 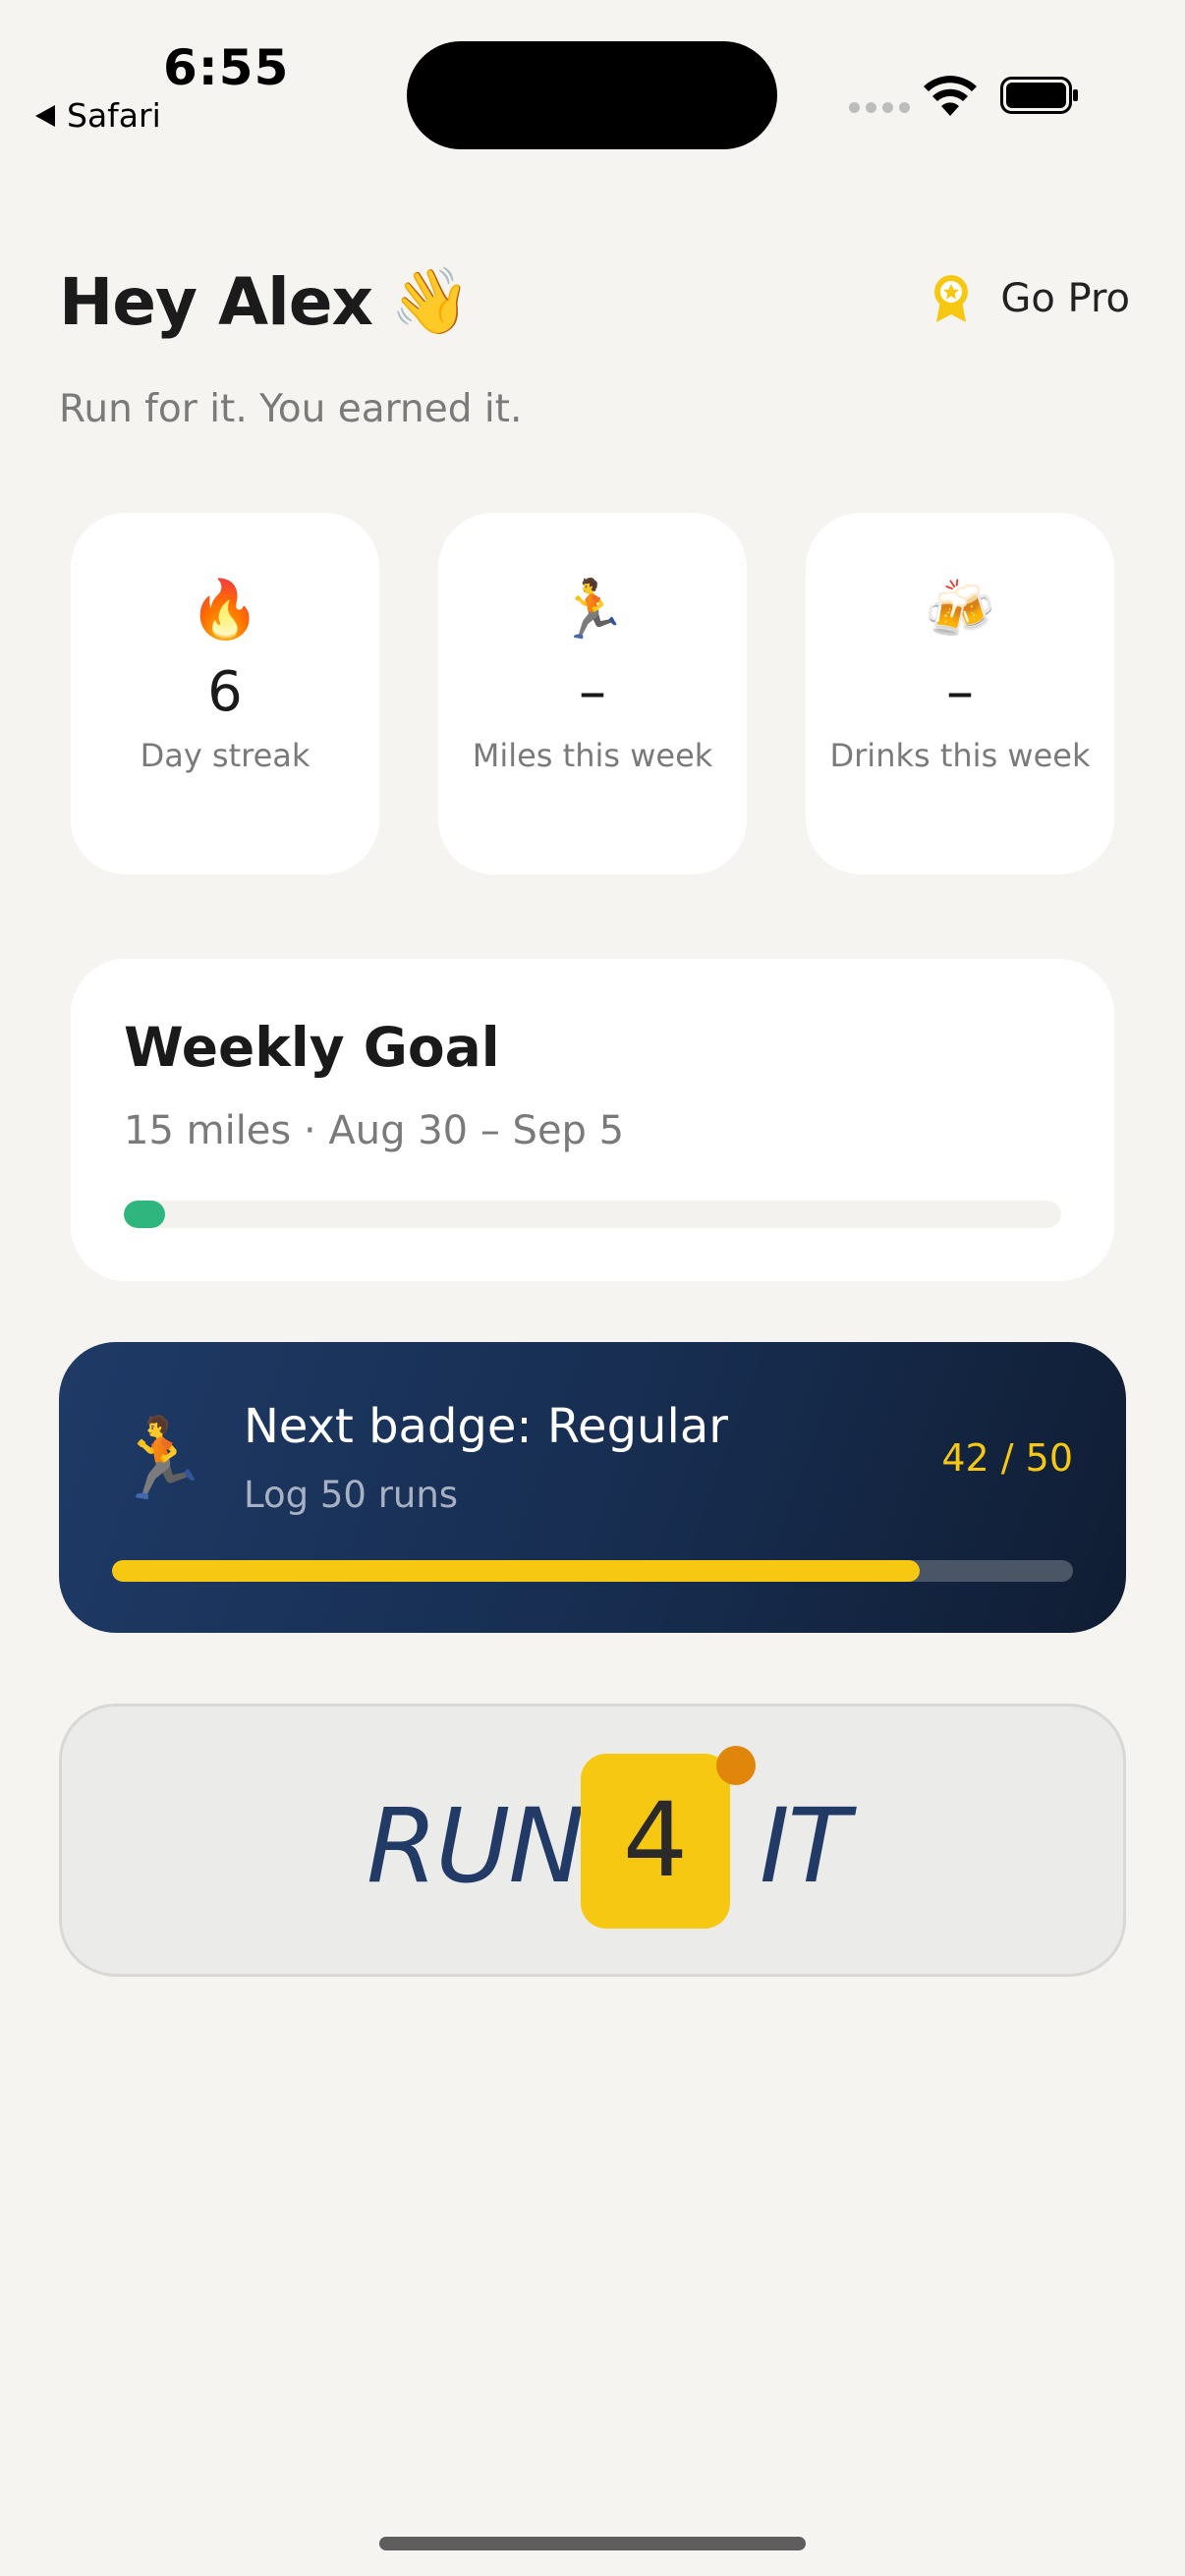 I want to click on stat-value: 6, so click(x=225, y=692).